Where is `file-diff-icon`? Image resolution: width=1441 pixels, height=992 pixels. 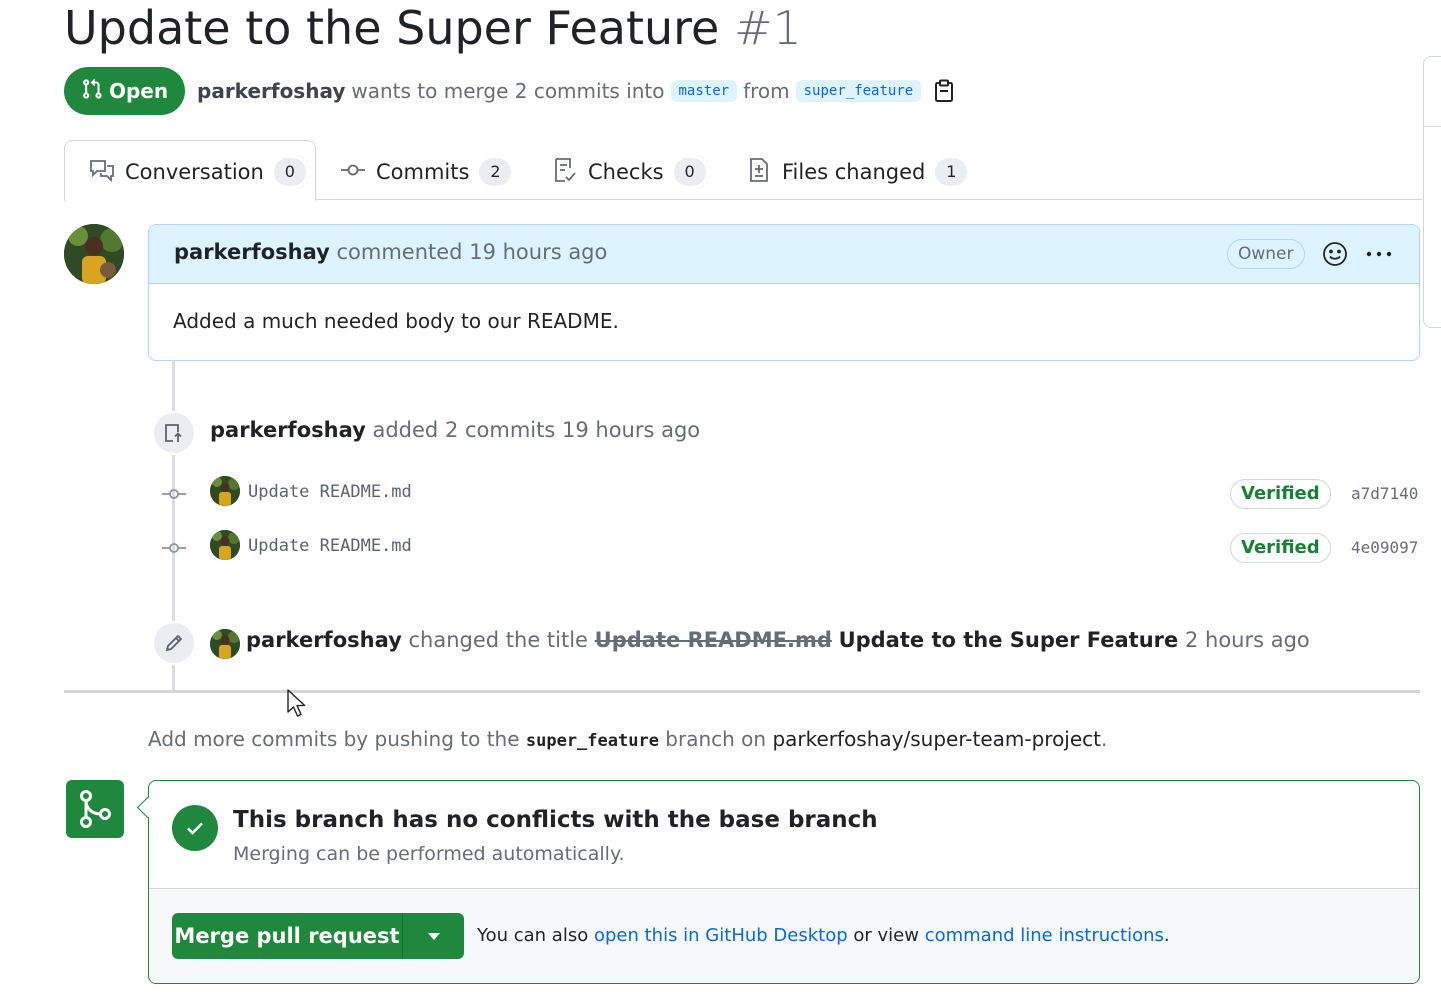 file-diff-icon is located at coordinates (759, 172).